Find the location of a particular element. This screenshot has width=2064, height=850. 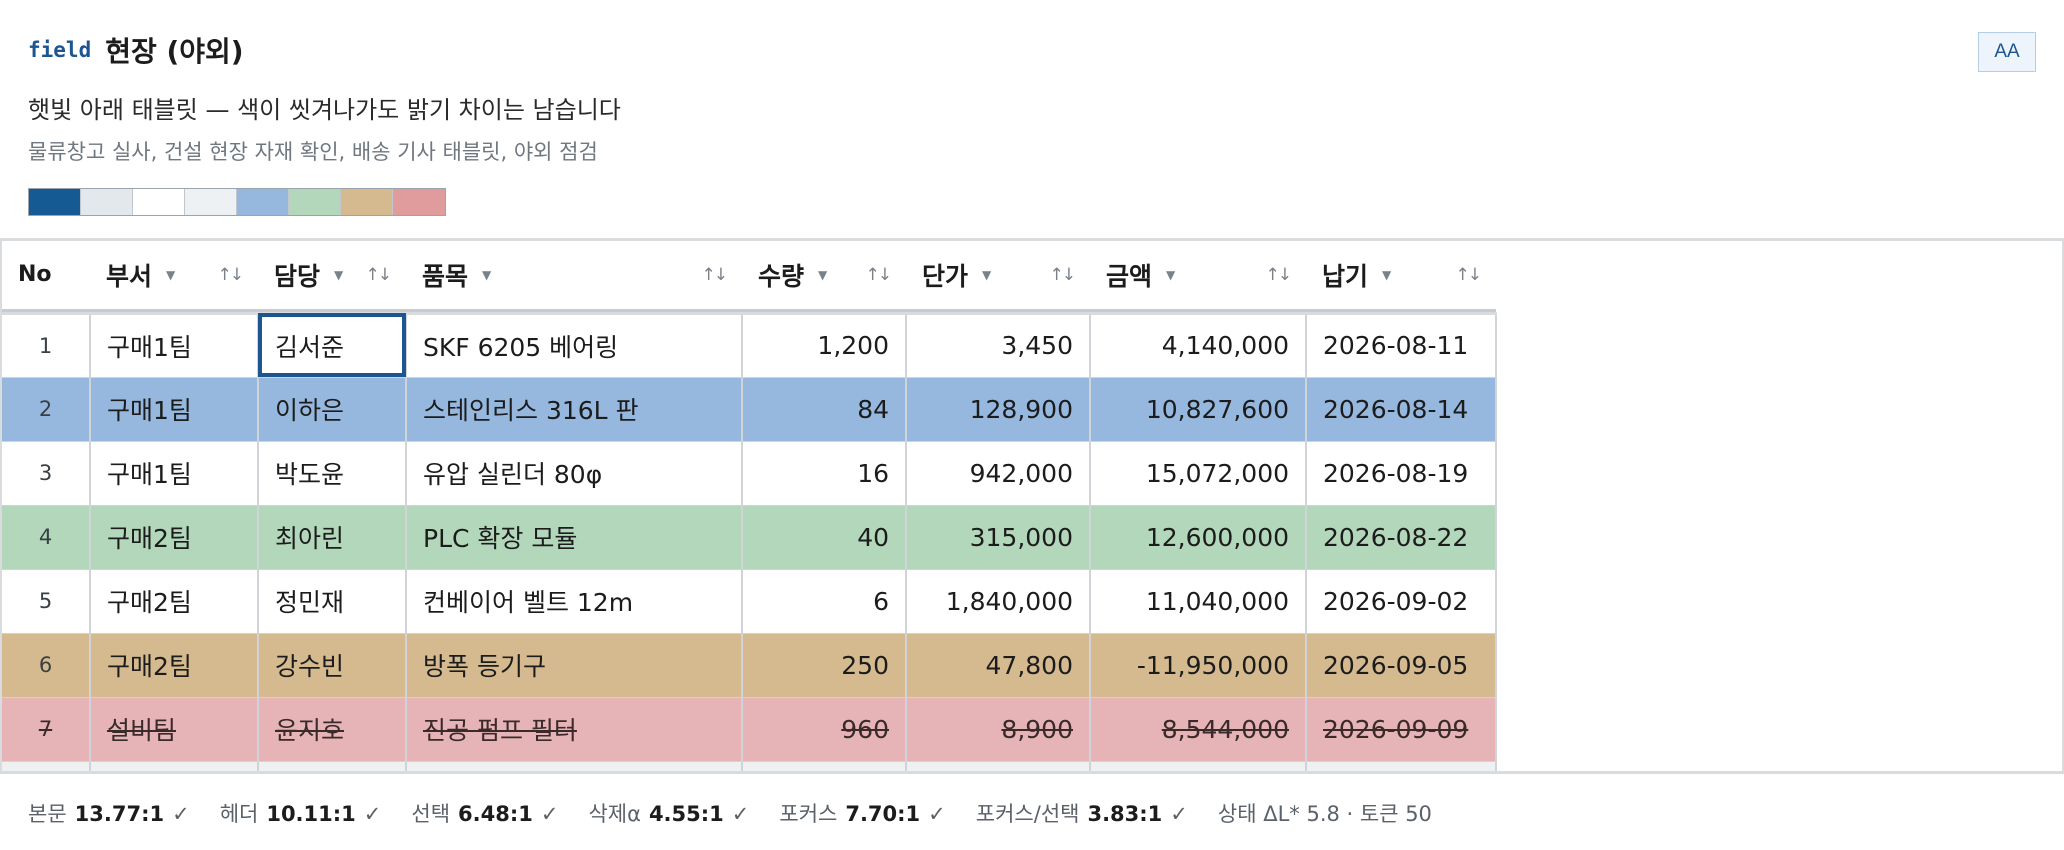

cell-due: 2026-08-14 is located at coordinates (1401, 409).